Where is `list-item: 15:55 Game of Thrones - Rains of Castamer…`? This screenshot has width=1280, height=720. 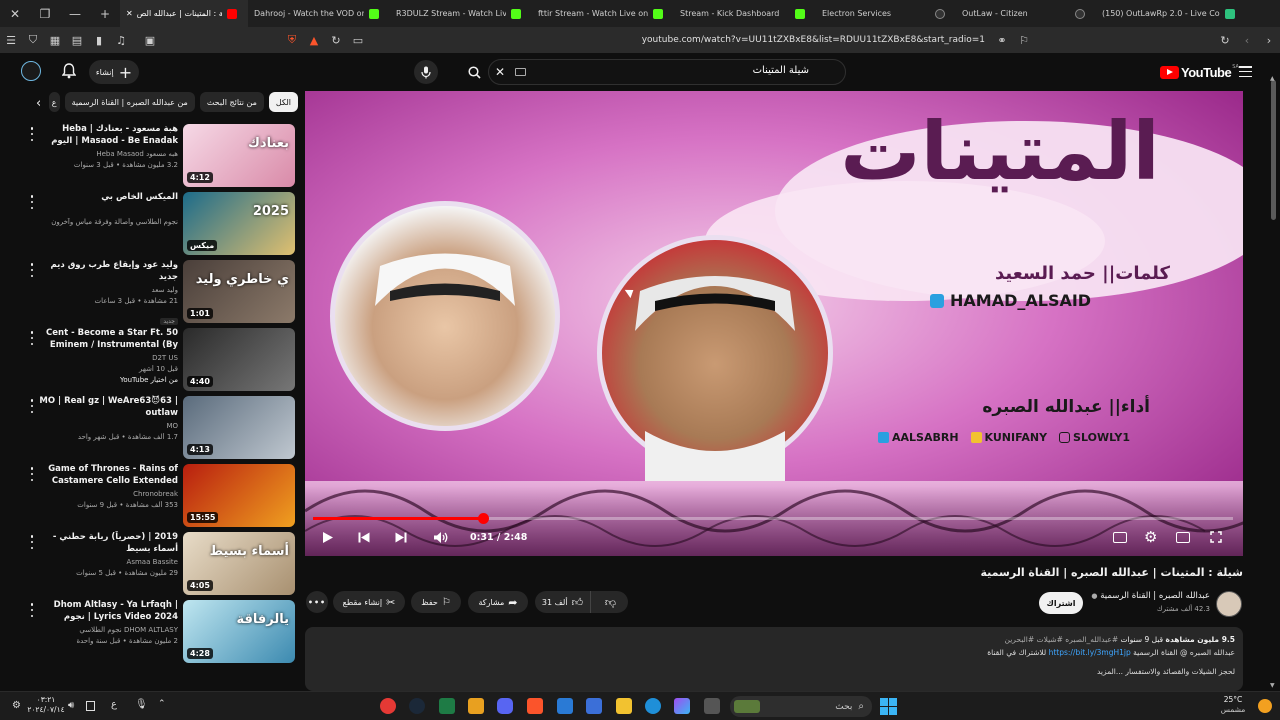 list-item: 15:55 Game of Thrones - Rains of Castamer… is located at coordinates (150, 495).